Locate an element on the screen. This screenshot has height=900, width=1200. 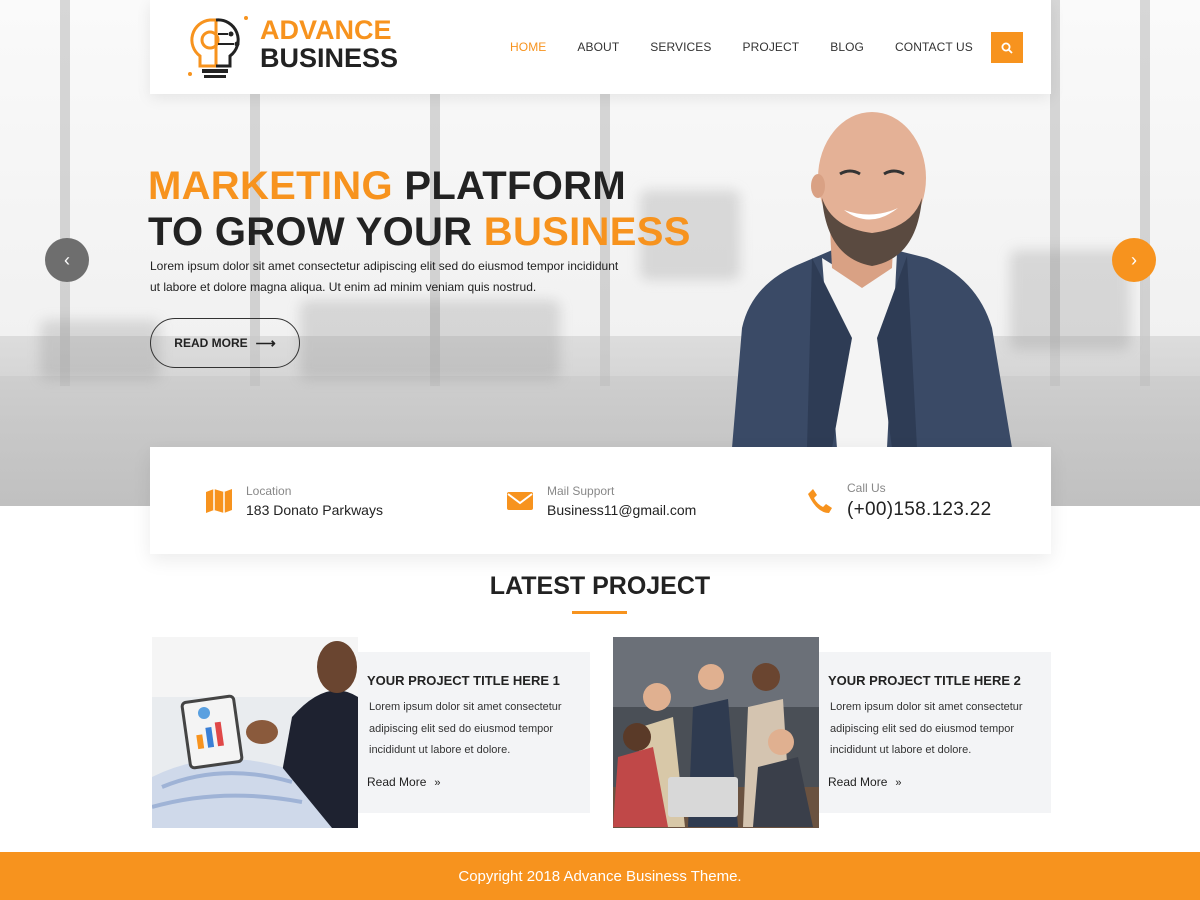
contact-mail: Mail Support Business11@gmail.com is located at coordinates (599, 500).